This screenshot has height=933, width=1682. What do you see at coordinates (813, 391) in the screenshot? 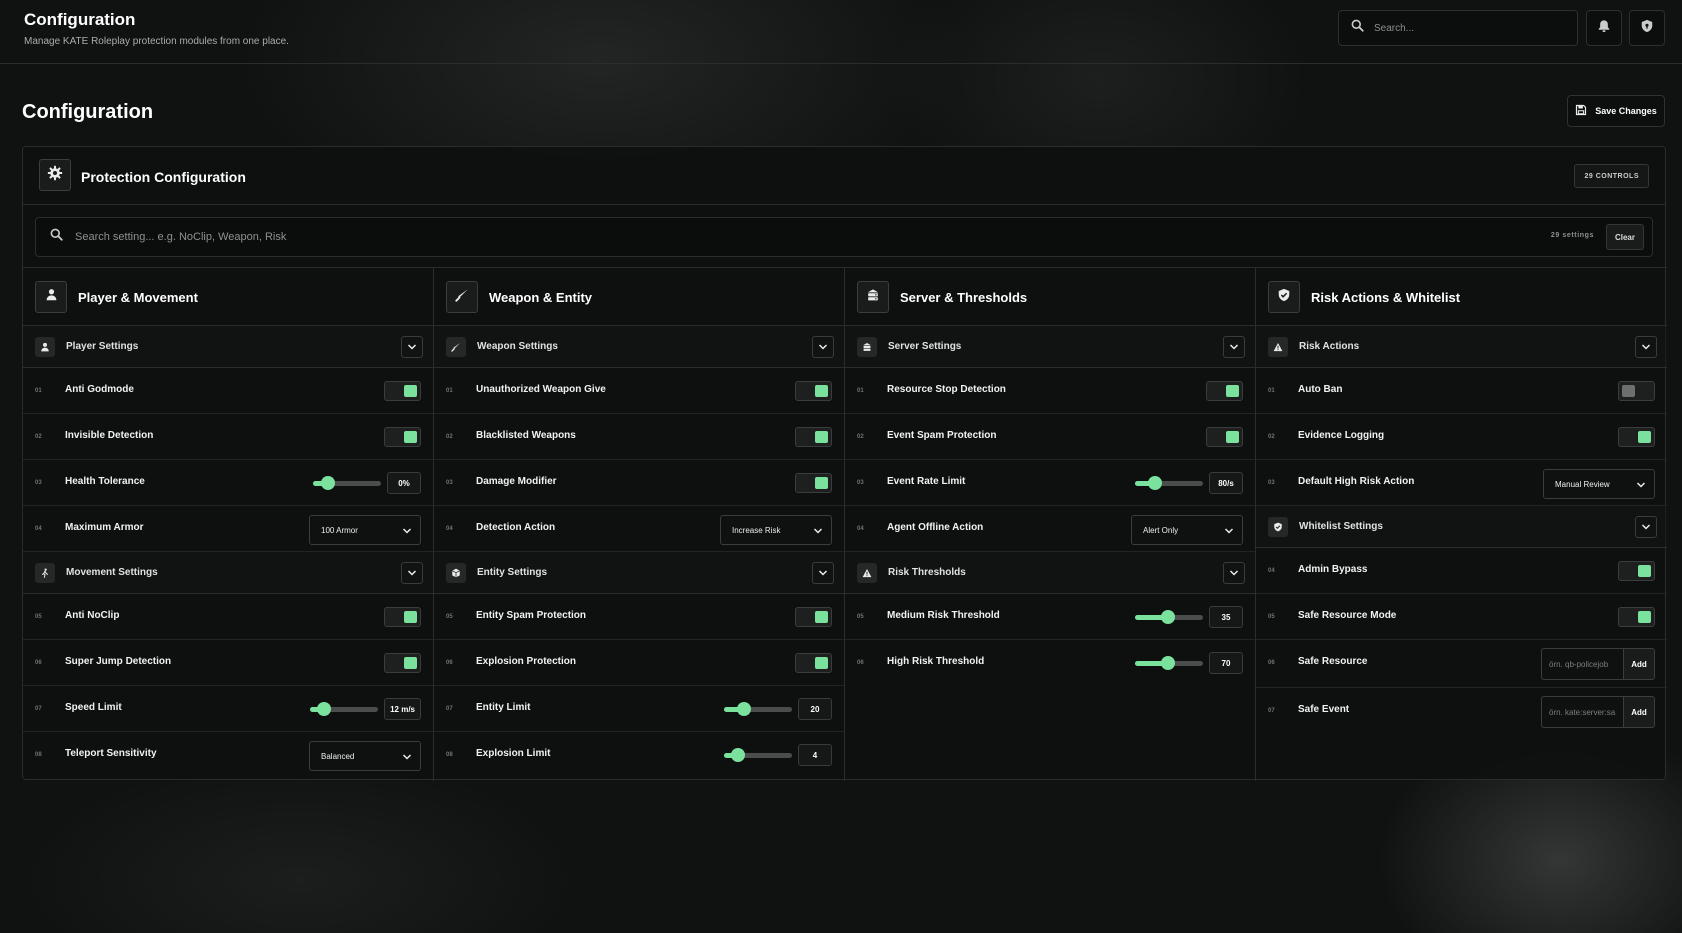
I see `unauthorized-weapon-toggle` at bounding box center [813, 391].